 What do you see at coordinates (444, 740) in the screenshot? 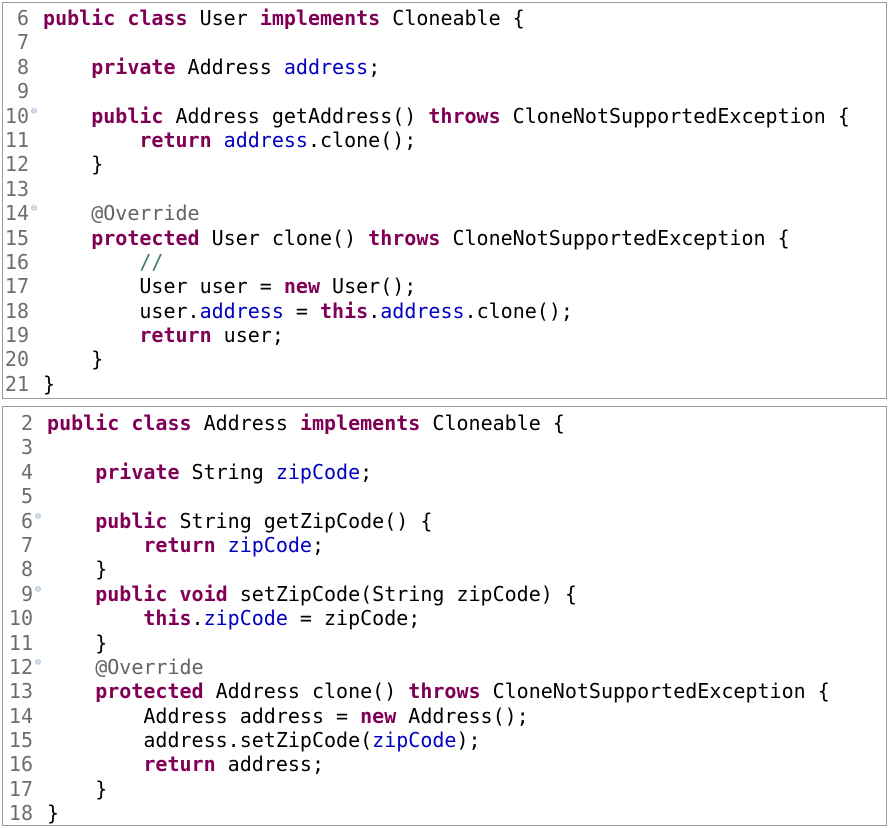
I see `code-line: 15 address.setZipCode(zipCode);` at bounding box center [444, 740].